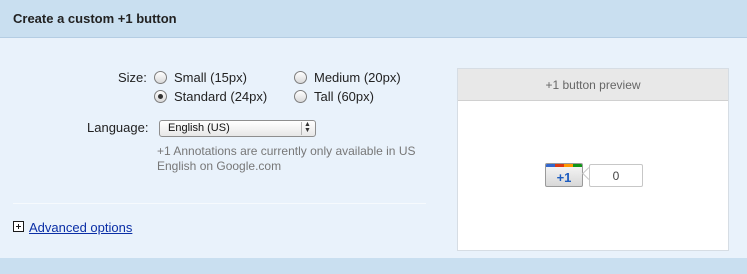  What do you see at coordinates (568, 165) in the screenshot?
I see `stripe-yellow` at bounding box center [568, 165].